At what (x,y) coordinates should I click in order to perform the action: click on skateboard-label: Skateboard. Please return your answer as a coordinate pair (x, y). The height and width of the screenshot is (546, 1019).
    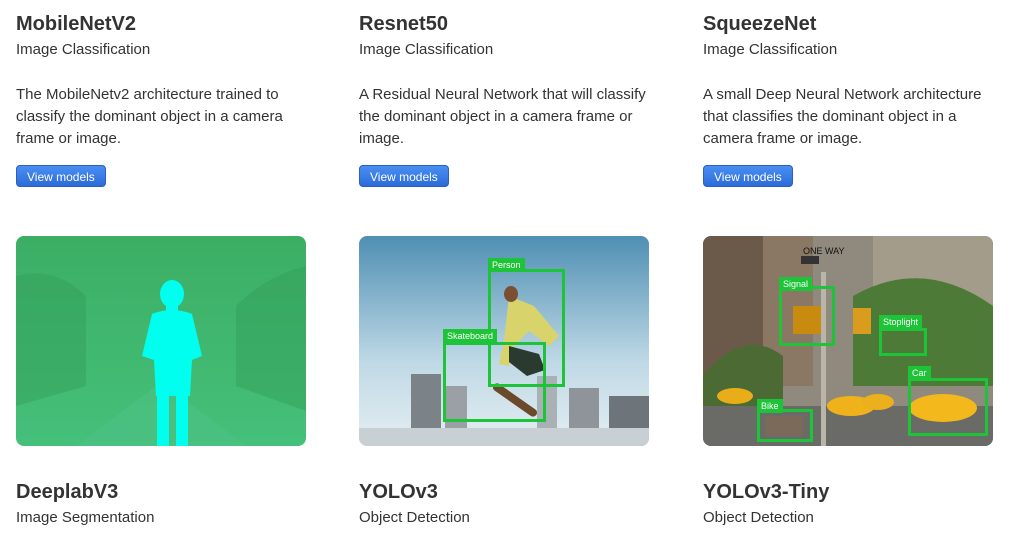
    Looking at the image, I should click on (470, 336).